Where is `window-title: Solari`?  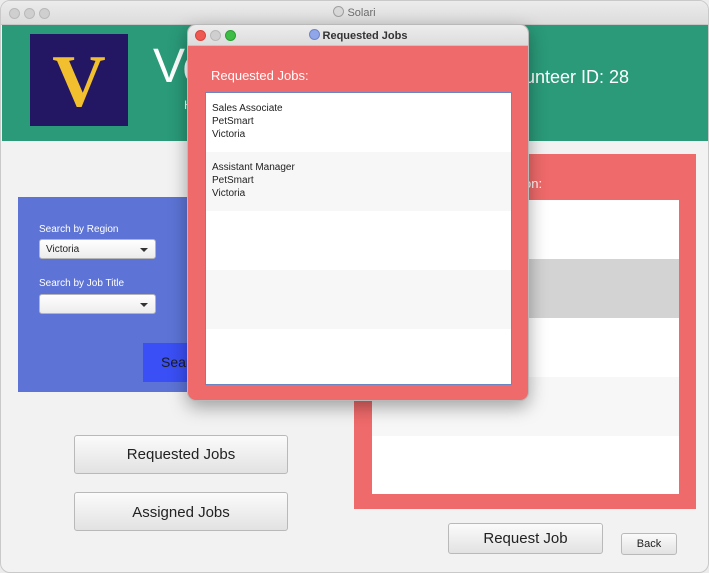
window-title: Solari is located at coordinates (354, 12).